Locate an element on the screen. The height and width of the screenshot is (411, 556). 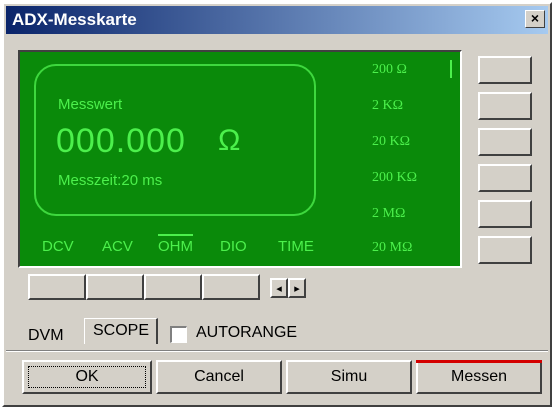
range-label: 2 MΩ is located at coordinates (389, 213).